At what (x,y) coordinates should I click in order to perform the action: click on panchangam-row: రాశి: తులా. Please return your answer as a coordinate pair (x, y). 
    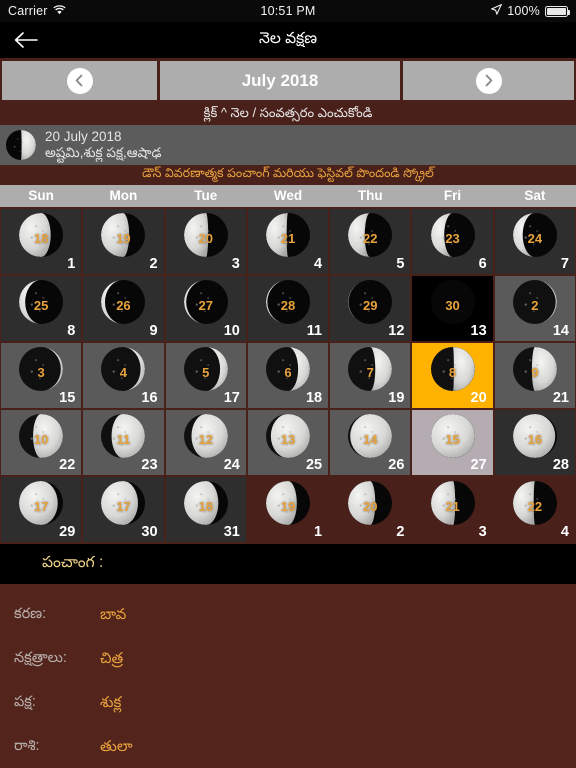
    Looking at the image, I should click on (288, 747).